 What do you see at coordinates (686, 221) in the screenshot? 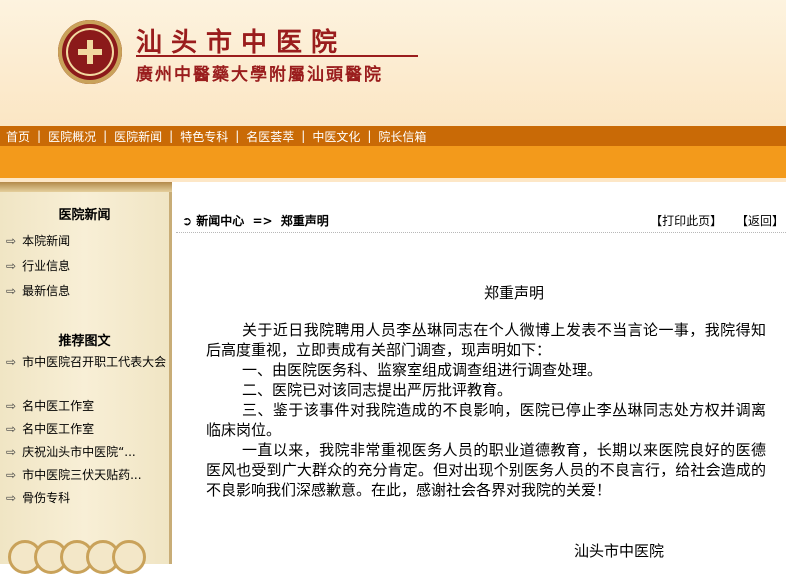
I see `print-button: 【打印此页】` at bounding box center [686, 221].